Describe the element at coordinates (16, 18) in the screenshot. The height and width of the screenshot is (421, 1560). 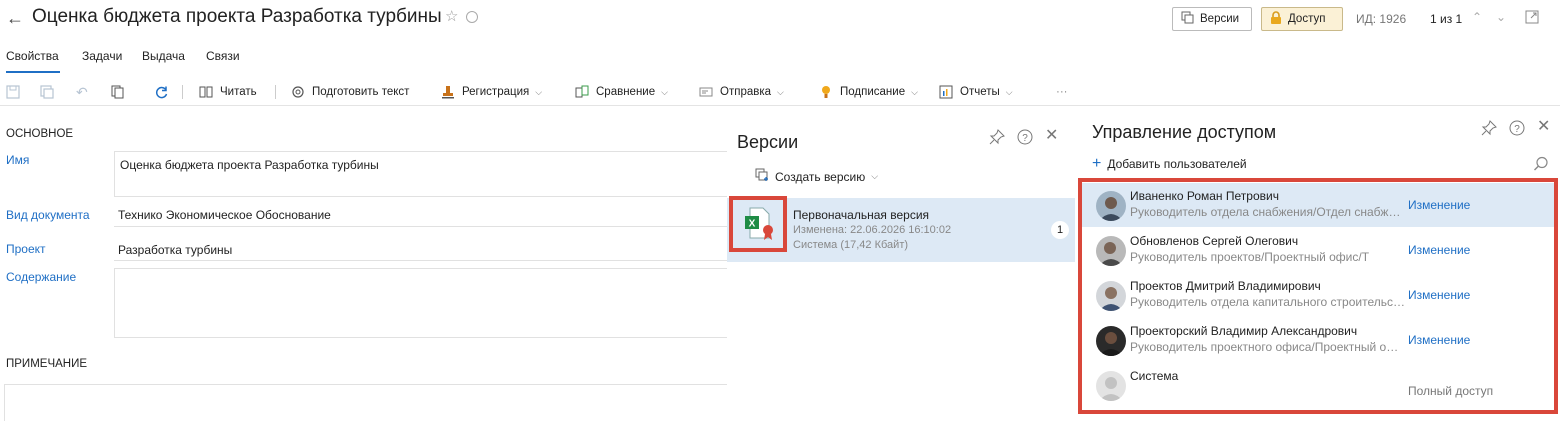
I see `back-arrow-icon: ←` at that location.